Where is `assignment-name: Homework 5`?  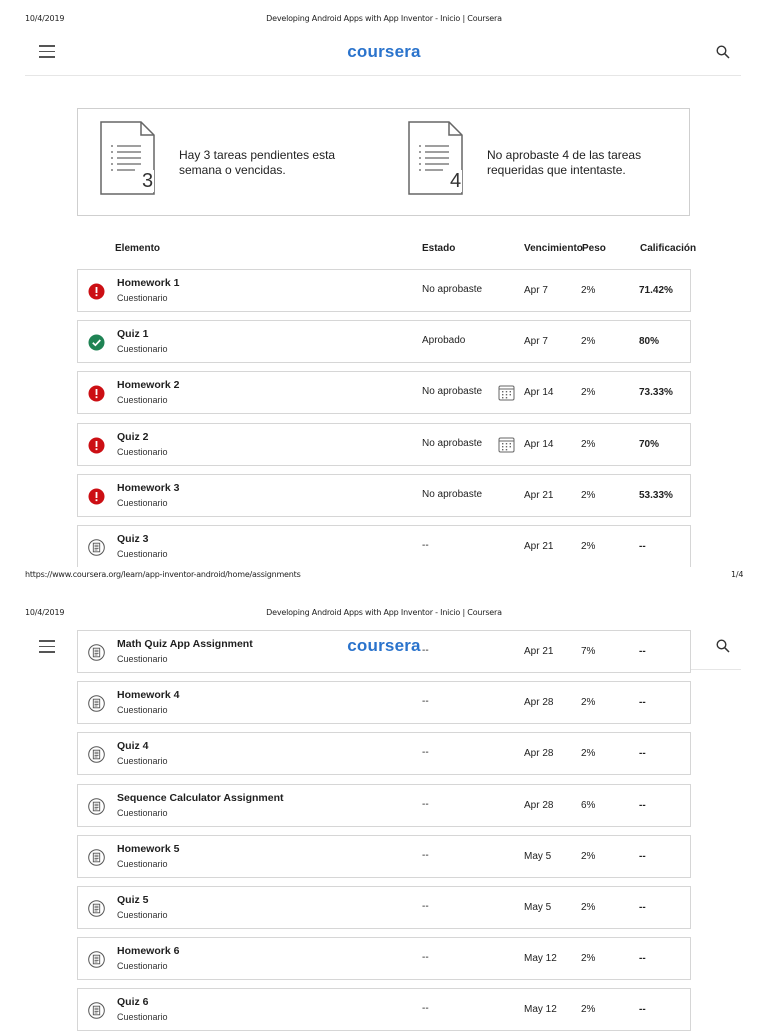 assignment-name: Homework 5 is located at coordinates (148, 849).